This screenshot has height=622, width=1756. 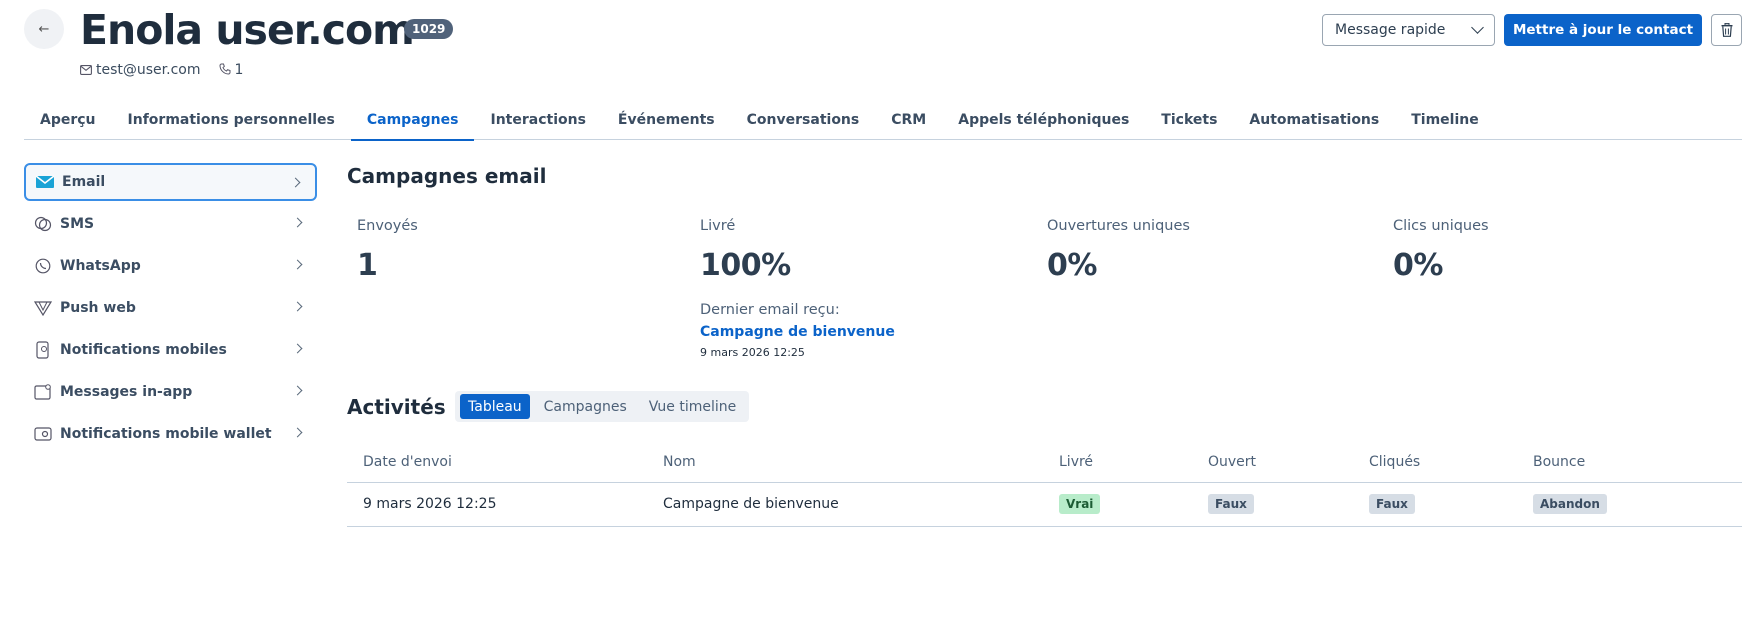 I want to click on back-button: ←, so click(x=44, y=29).